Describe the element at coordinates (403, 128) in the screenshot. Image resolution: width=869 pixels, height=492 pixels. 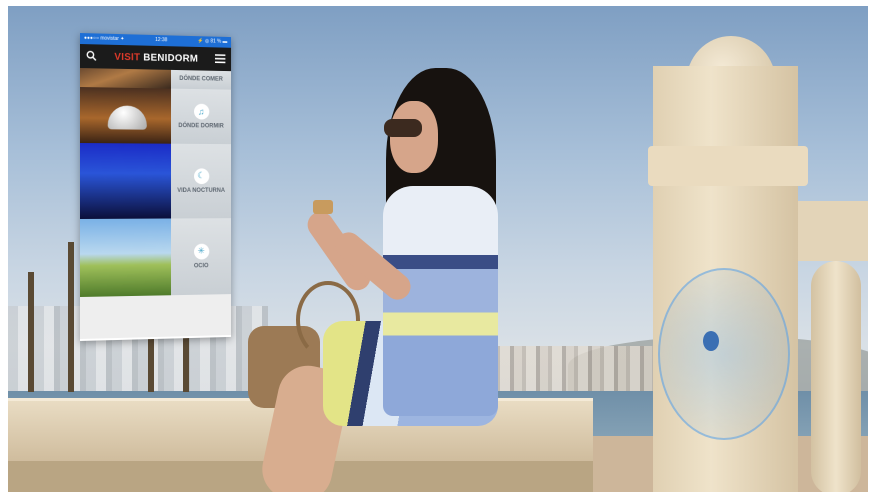
I see `sunglasses` at that location.